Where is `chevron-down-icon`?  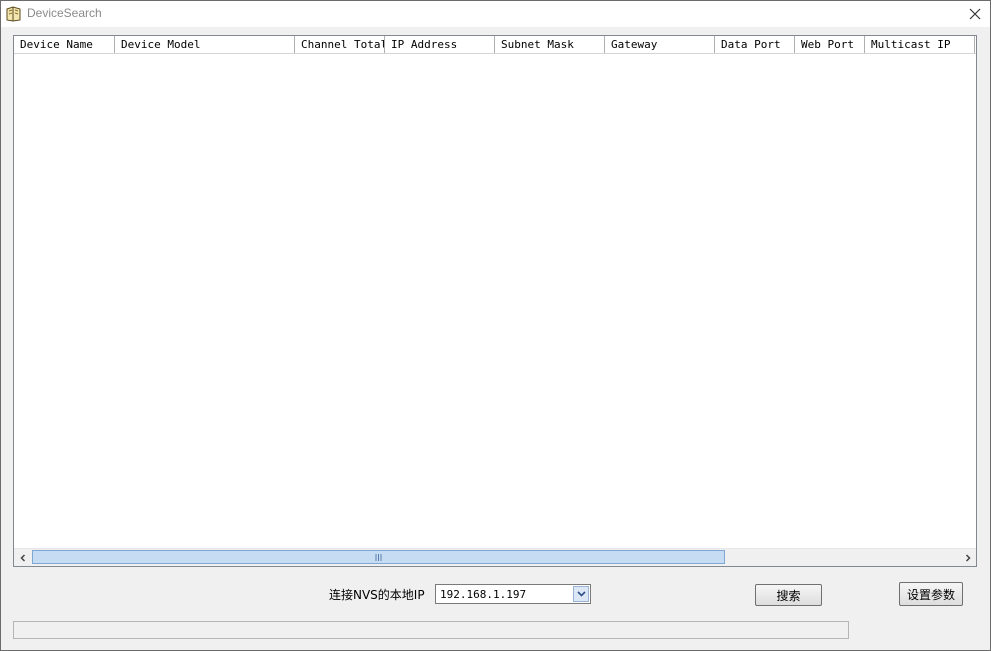 chevron-down-icon is located at coordinates (581, 594).